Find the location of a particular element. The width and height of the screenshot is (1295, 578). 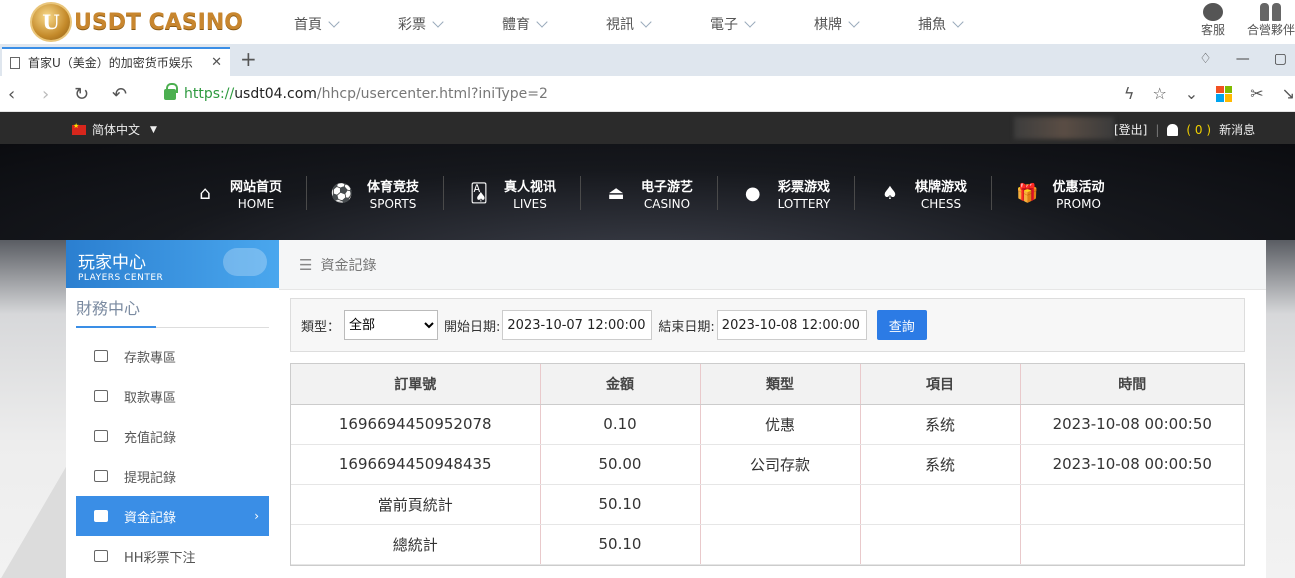

scissors-icon: ✂ is located at coordinates (1256, 93).